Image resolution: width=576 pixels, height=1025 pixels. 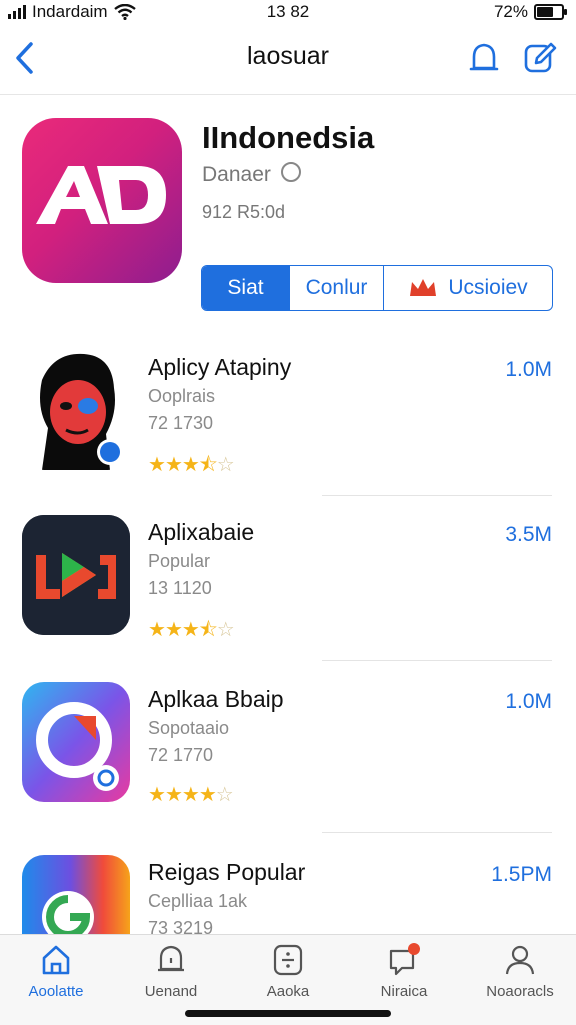 I want to click on app-icon-play, so click(x=76, y=575).